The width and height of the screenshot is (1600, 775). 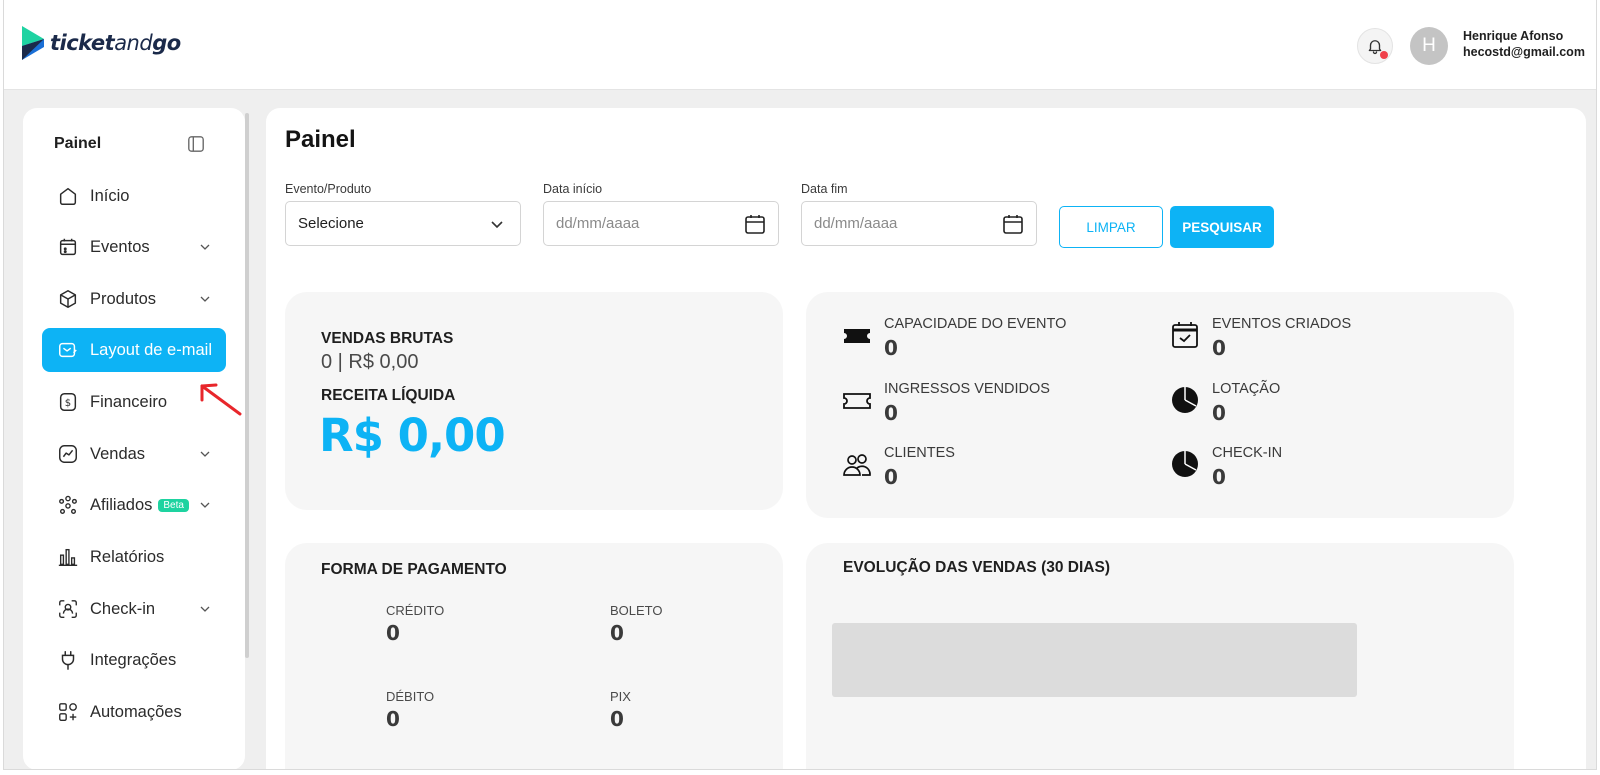 I want to click on sidebar-item-label: Integrações, so click(x=133, y=659).